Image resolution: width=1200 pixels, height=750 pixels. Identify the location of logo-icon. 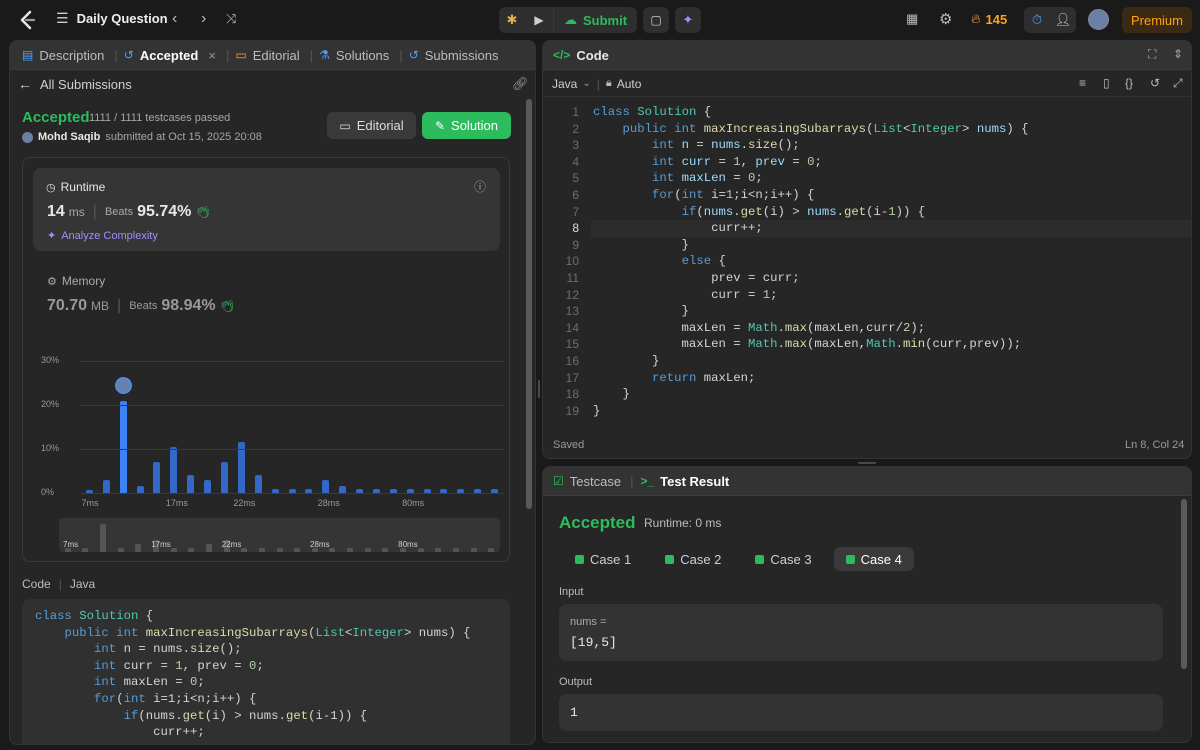
(27, 20).